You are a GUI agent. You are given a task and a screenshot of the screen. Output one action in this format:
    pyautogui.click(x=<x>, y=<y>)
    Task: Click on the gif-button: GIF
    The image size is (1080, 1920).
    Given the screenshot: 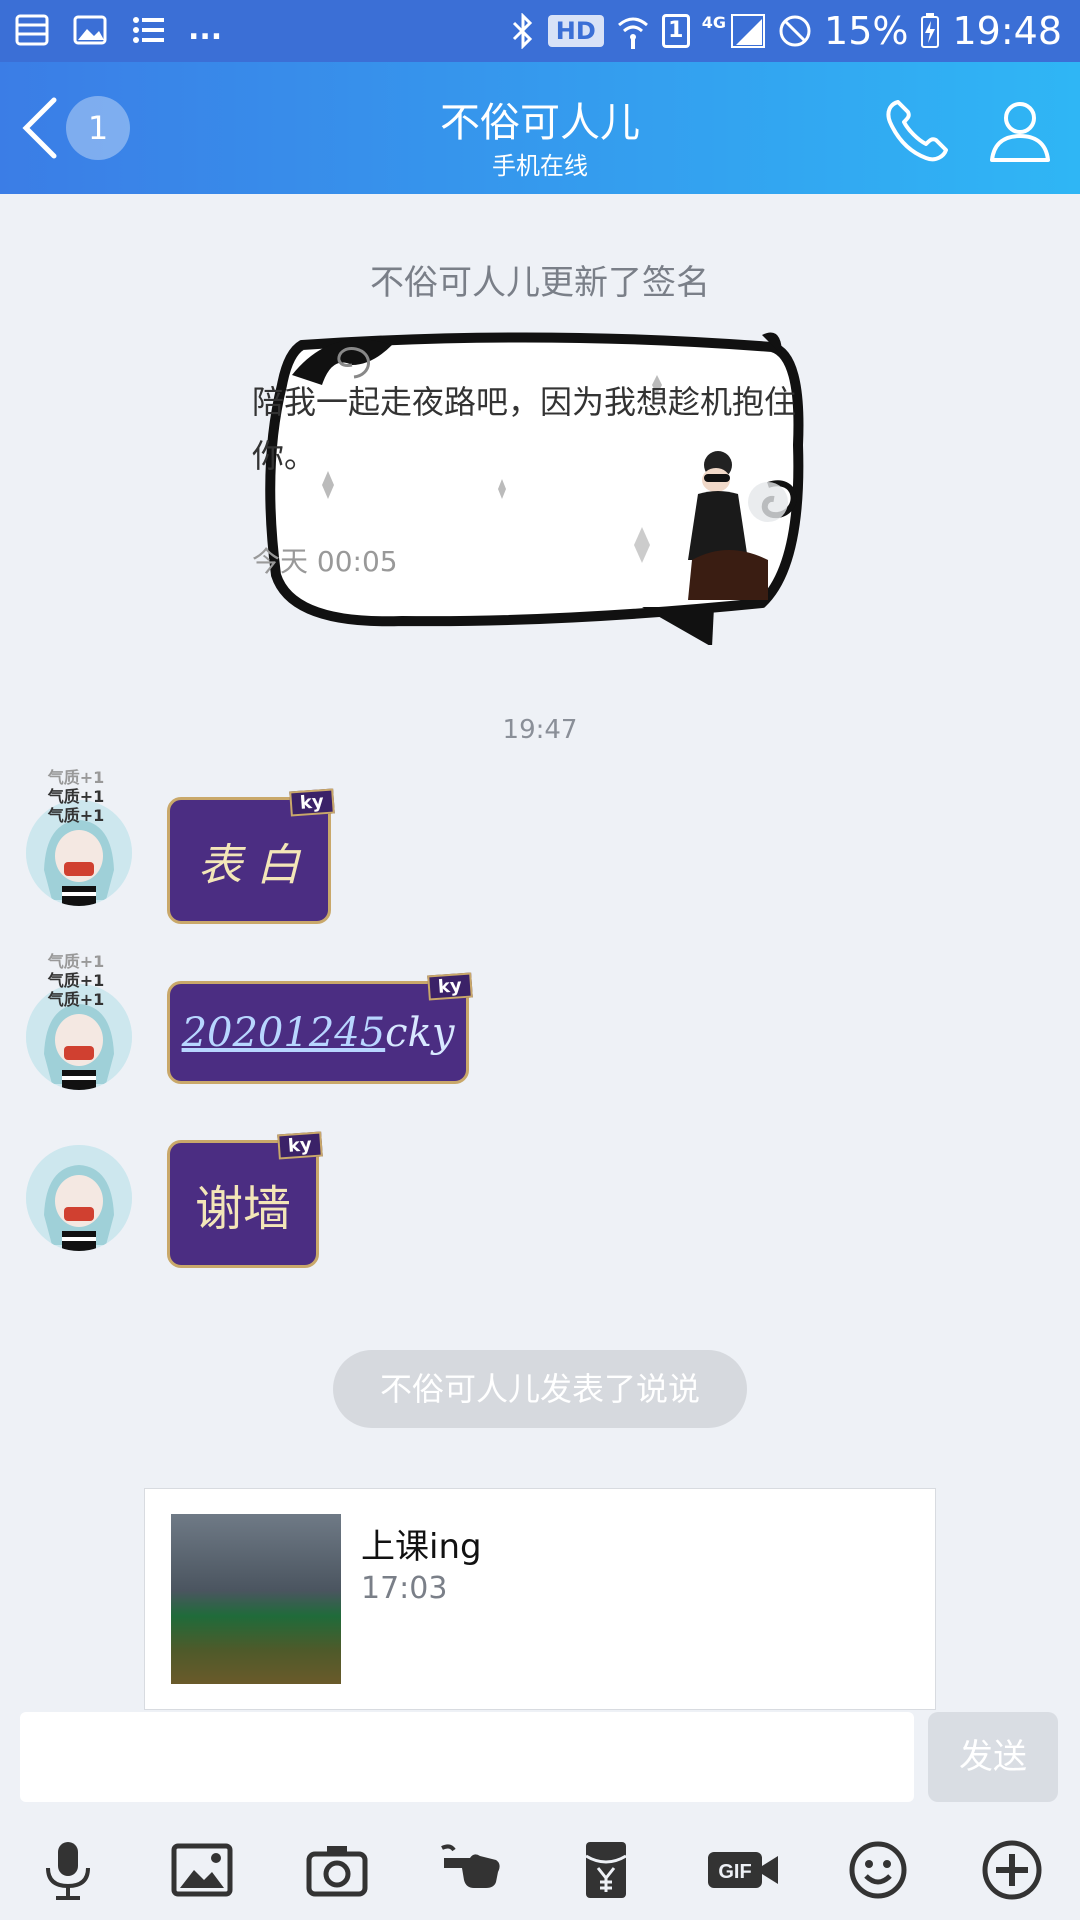 What is the action you would take?
    pyautogui.click(x=743, y=1870)
    